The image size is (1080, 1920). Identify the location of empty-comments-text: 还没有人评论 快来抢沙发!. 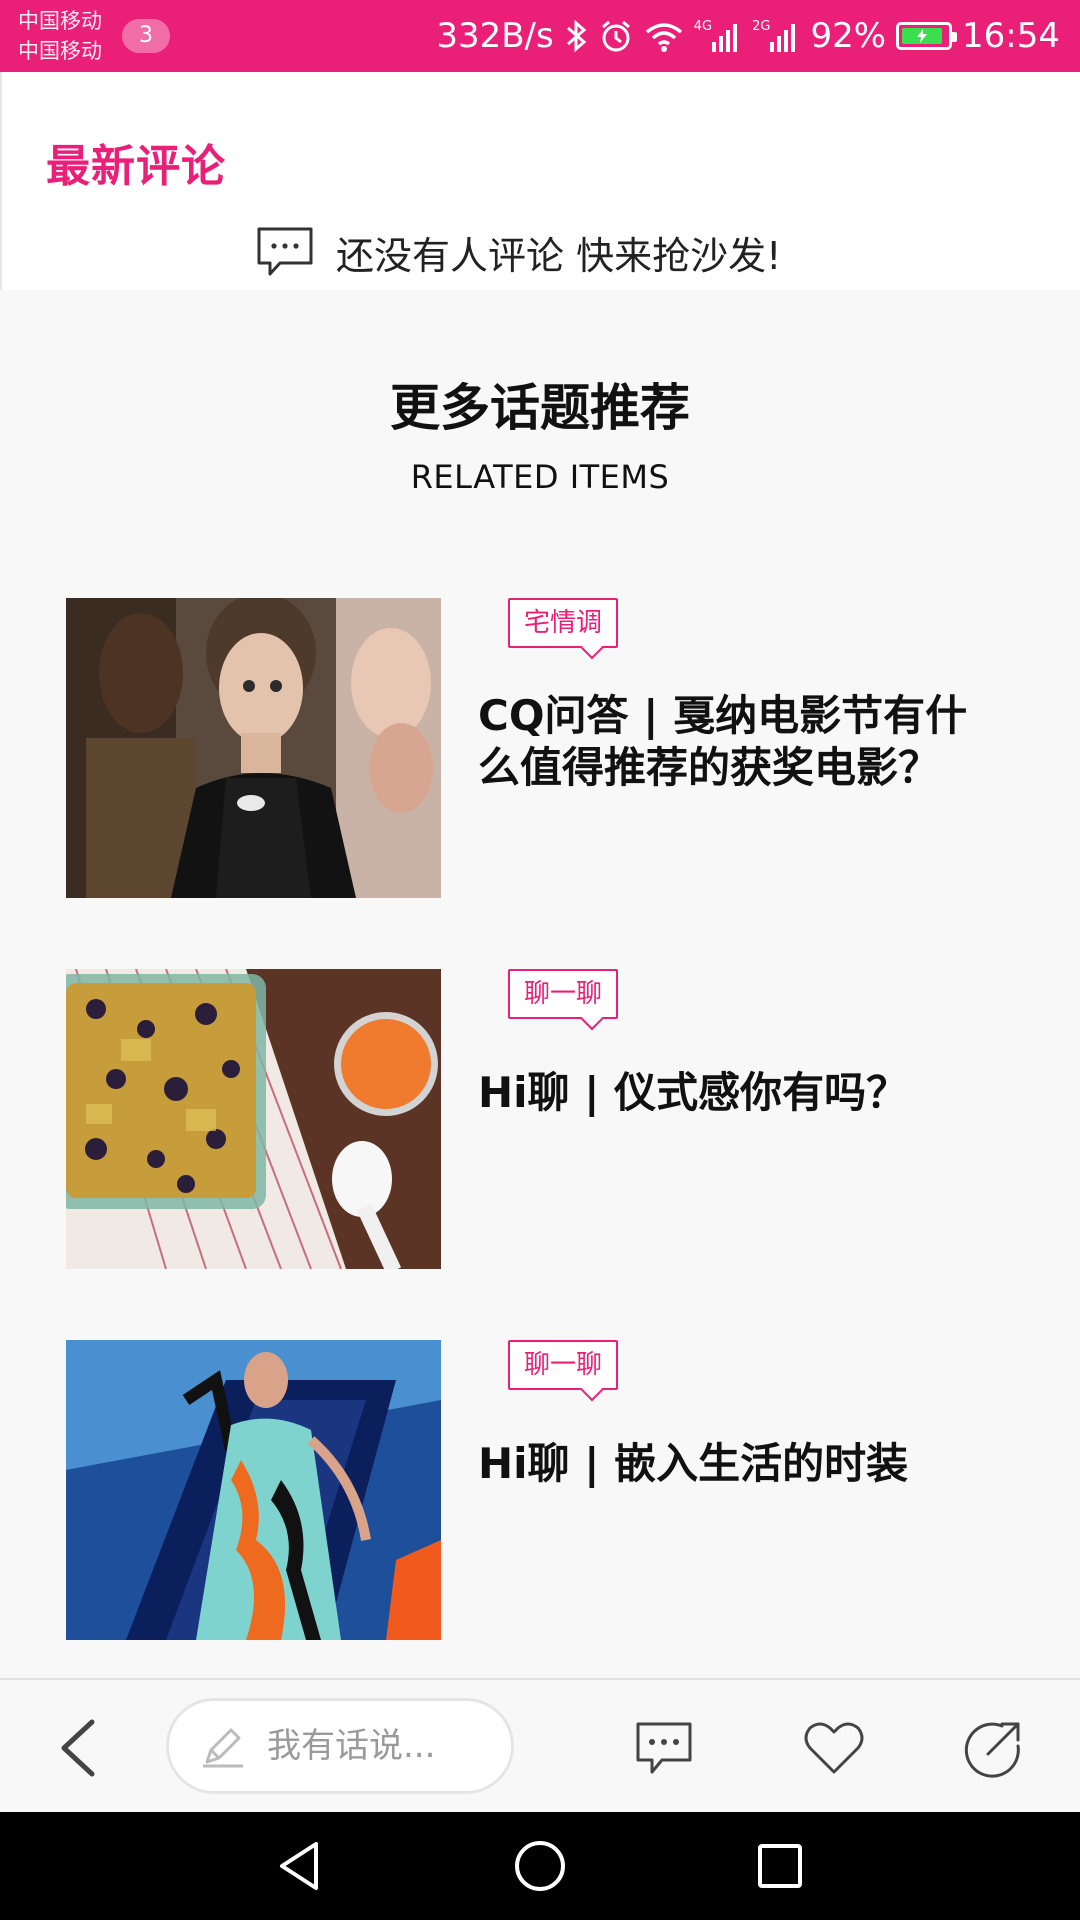
(559, 255).